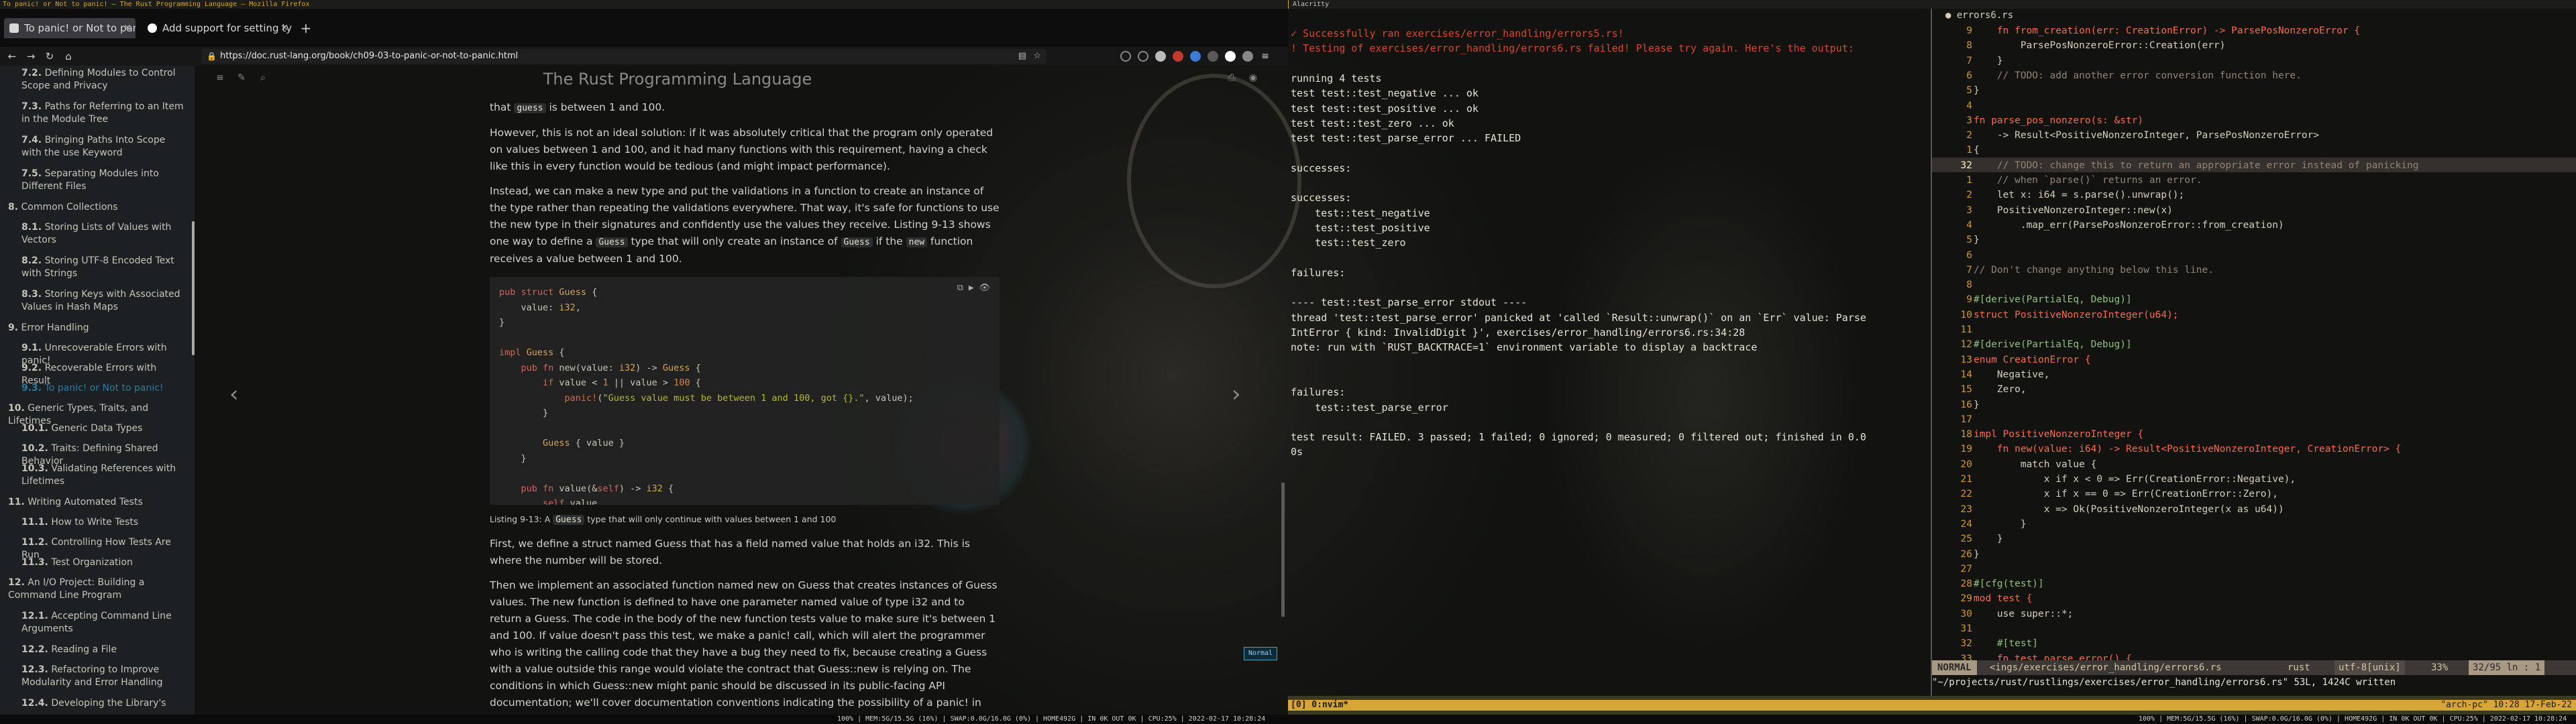 Image resolution: width=2576 pixels, height=724 pixels. Describe the element at coordinates (1037, 56) in the screenshot. I see `bookmark-star-icon: ☆` at that location.